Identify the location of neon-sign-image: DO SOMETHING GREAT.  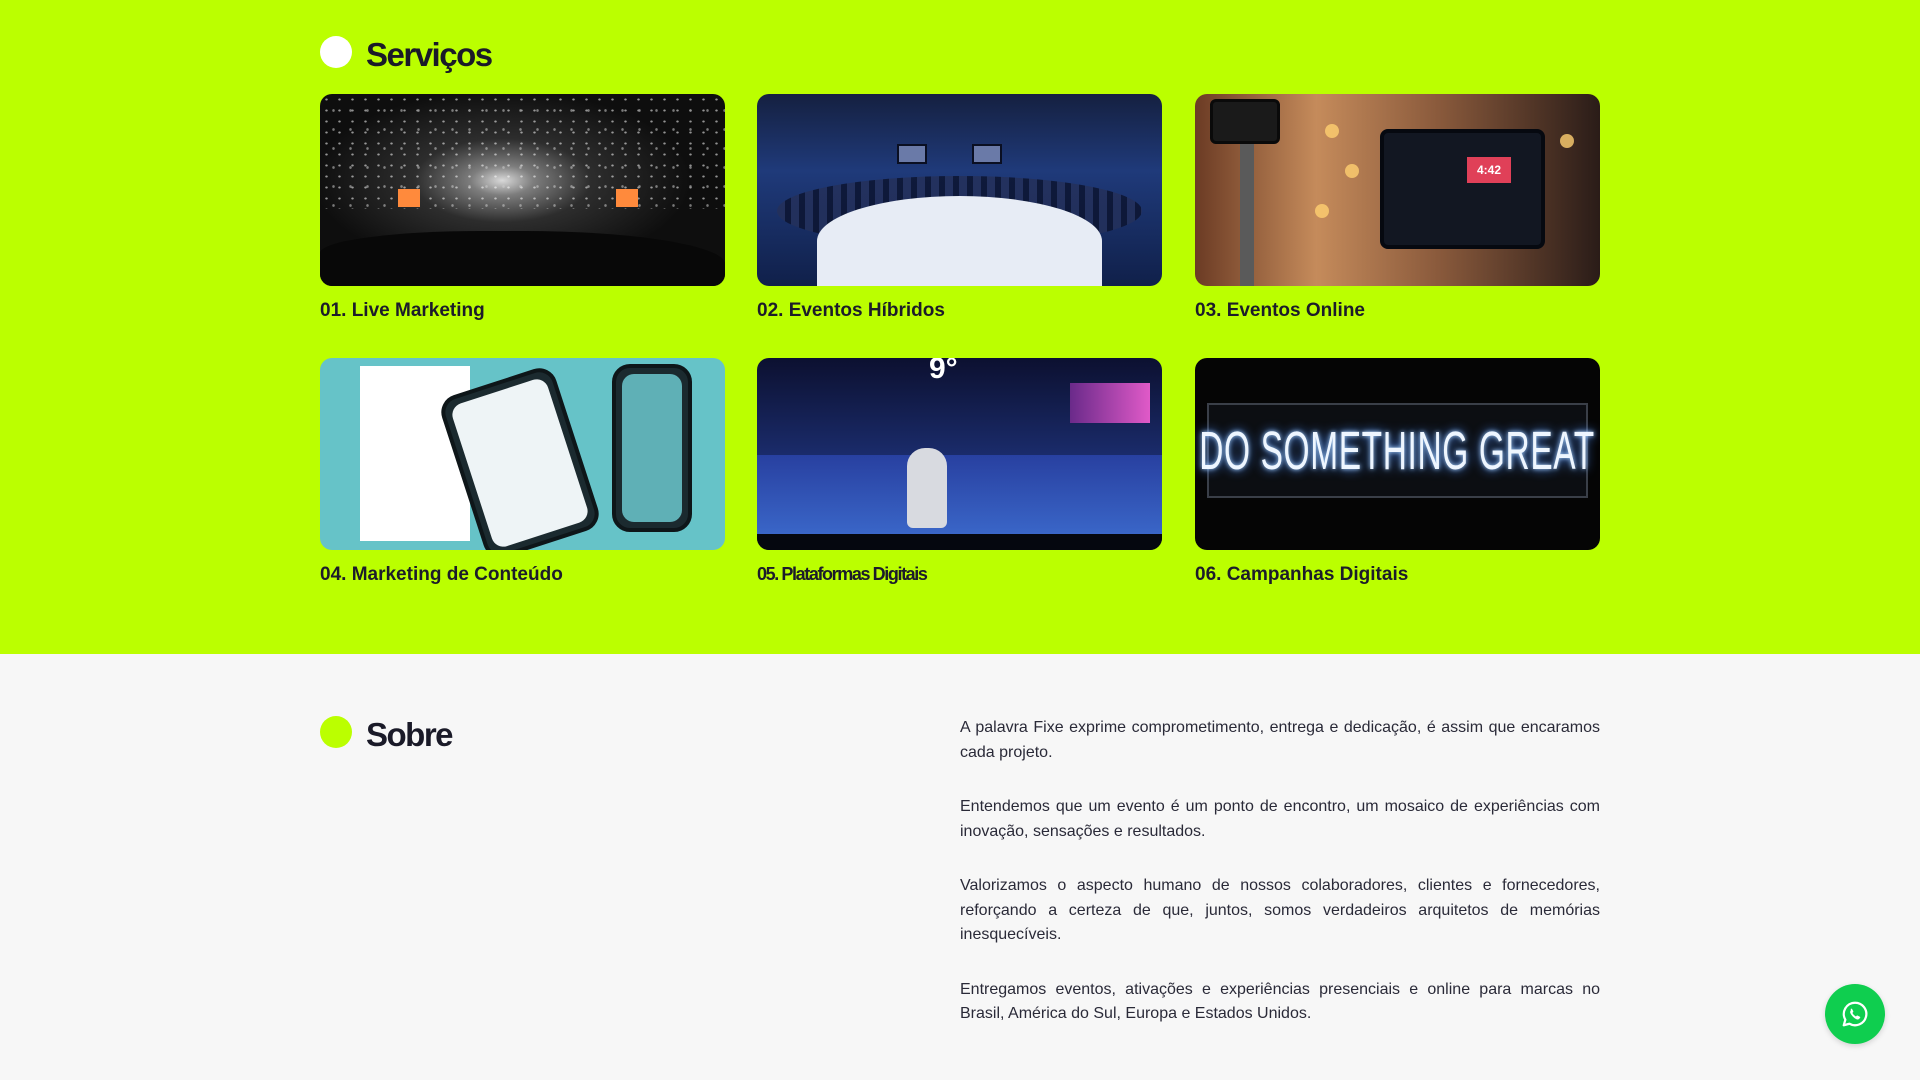
(1397, 454).